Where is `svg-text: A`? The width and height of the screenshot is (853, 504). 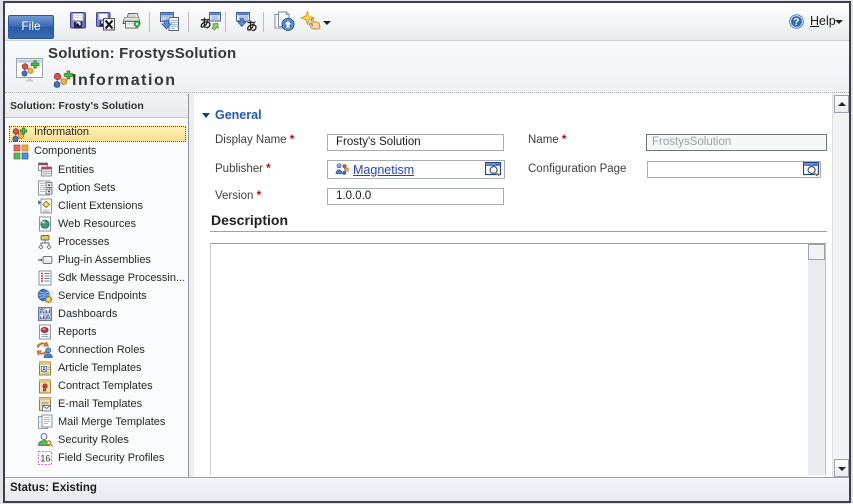
svg-text: A is located at coordinates (44, 370).